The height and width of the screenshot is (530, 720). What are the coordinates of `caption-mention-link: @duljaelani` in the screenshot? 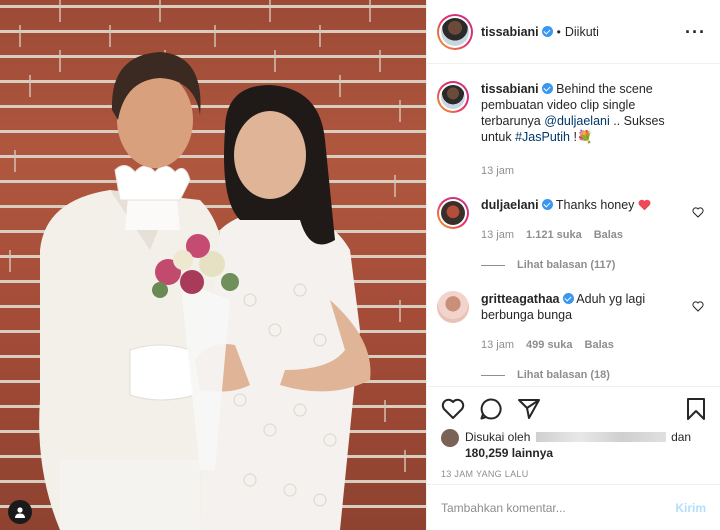 It's located at (577, 121).